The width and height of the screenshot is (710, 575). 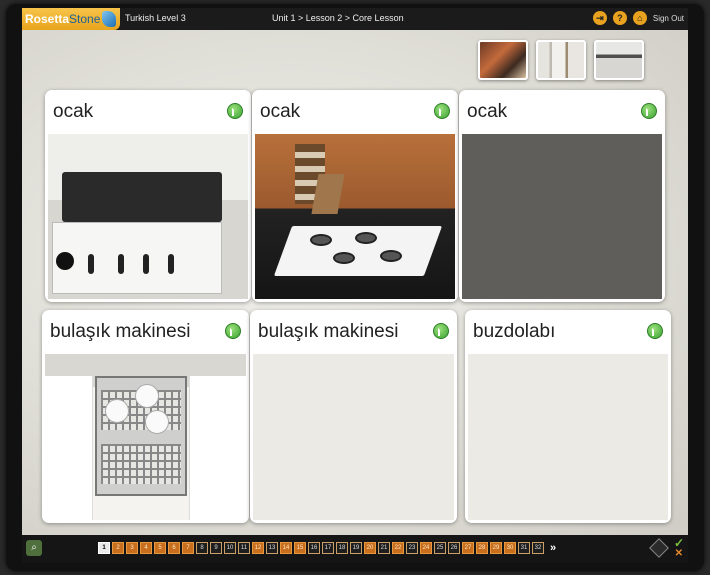 What do you see at coordinates (155, 18) in the screenshot?
I see `course-level: Turkish Level 3` at bounding box center [155, 18].